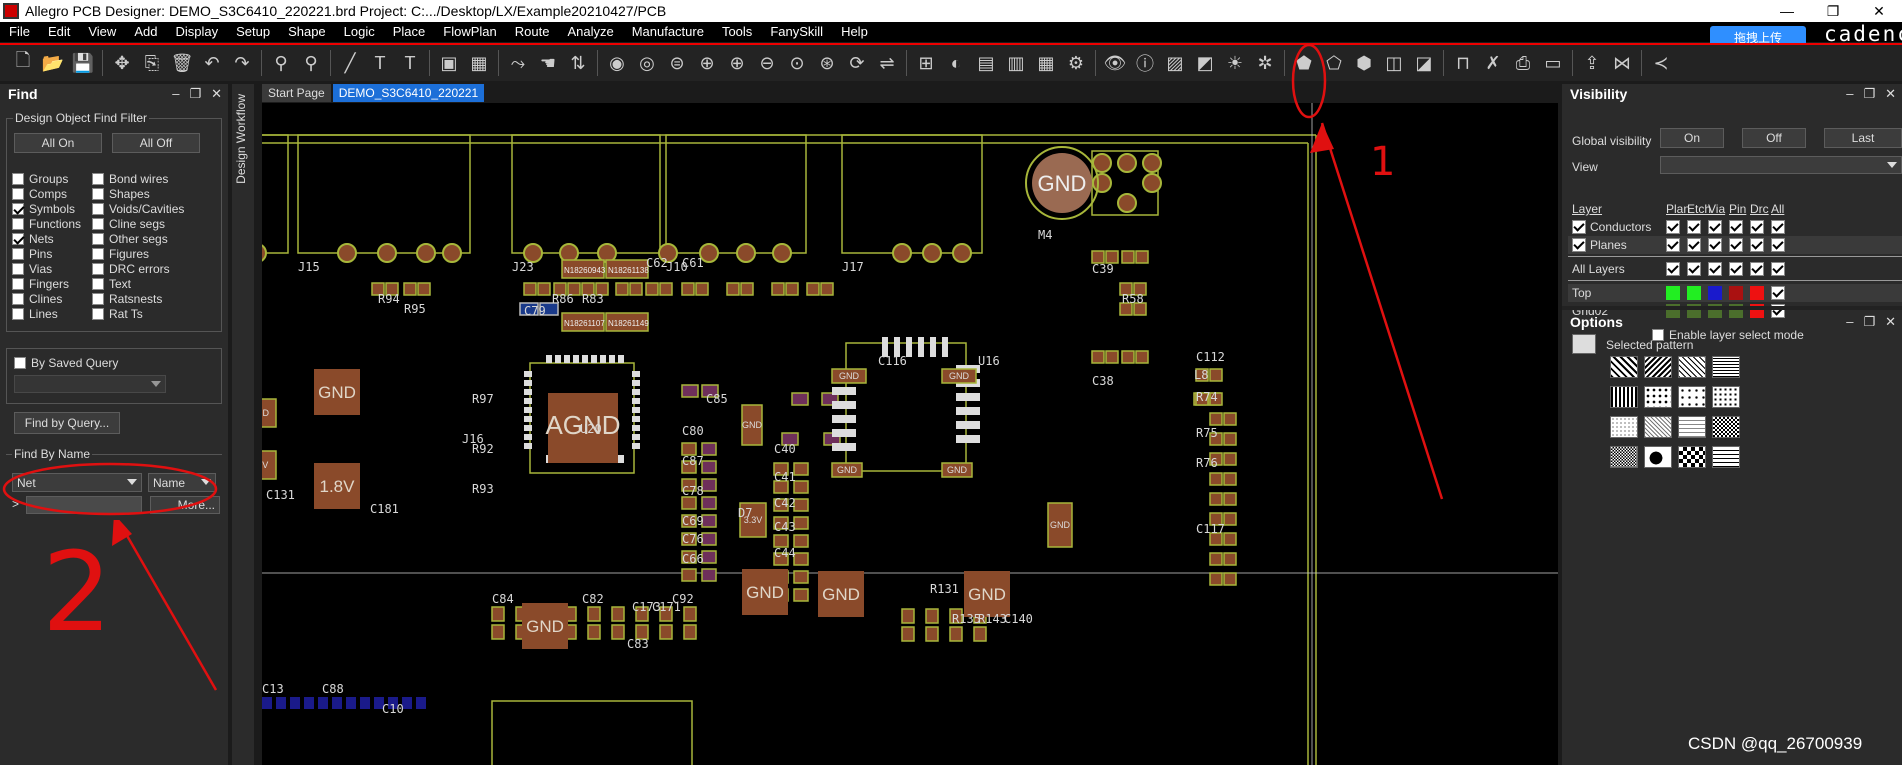 The width and height of the screenshot is (1902, 765). Describe the element at coordinates (212, 63) in the screenshot. I see `undo-icon: ↶` at that location.